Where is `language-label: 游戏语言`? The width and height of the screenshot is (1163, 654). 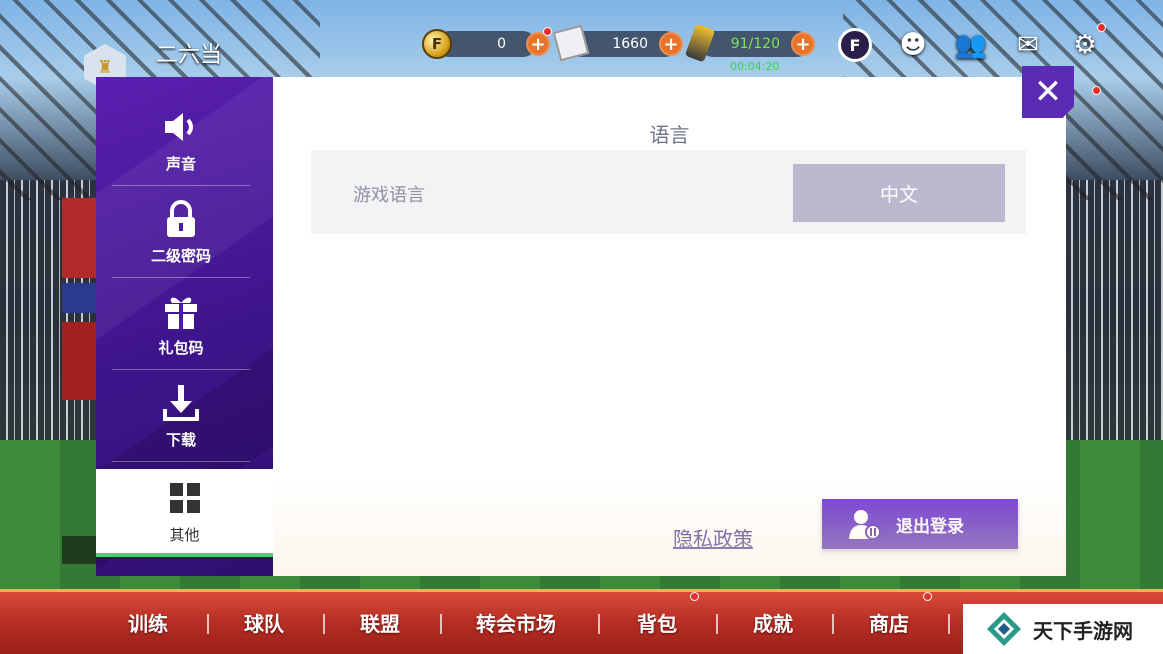
language-label: 游戏语言 is located at coordinates (389, 195).